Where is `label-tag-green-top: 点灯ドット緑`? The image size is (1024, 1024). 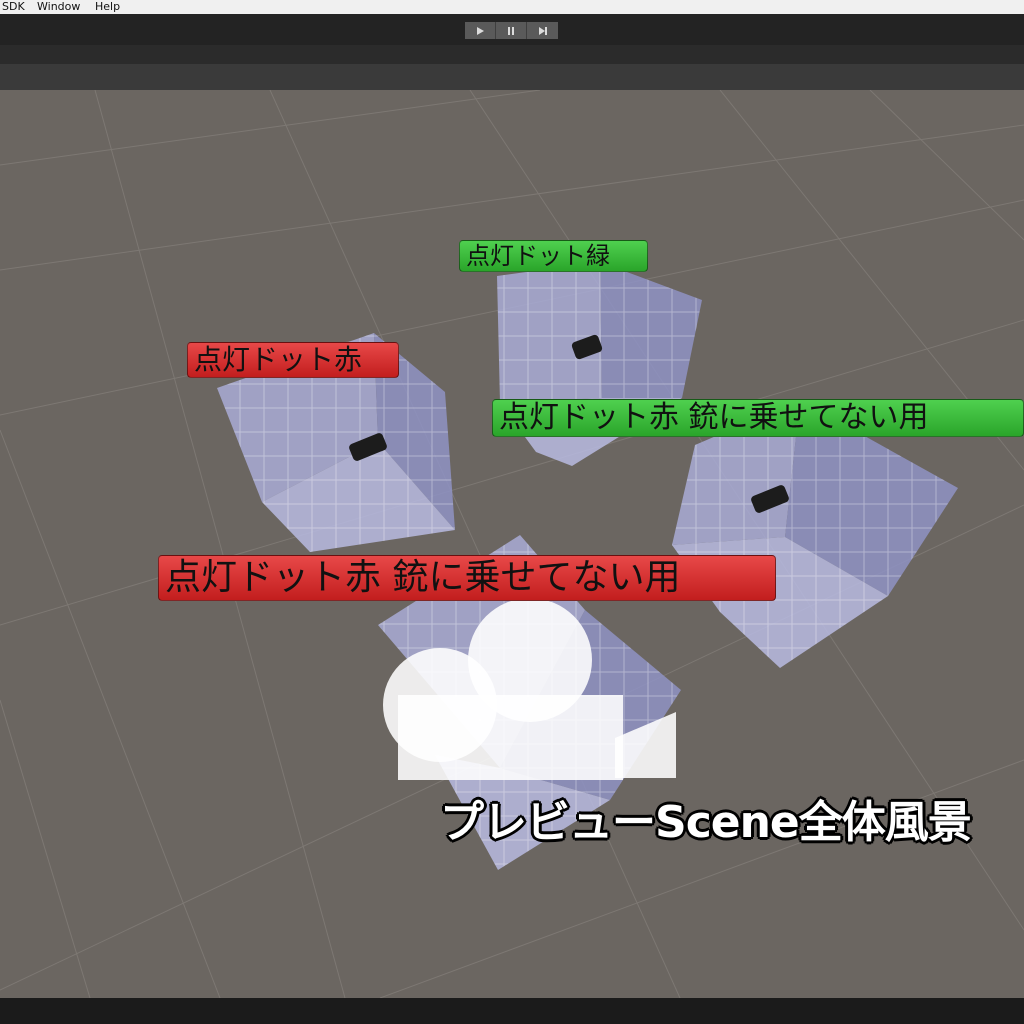 label-tag-green-top: 点灯ドット緑 is located at coordinates (553, 256).